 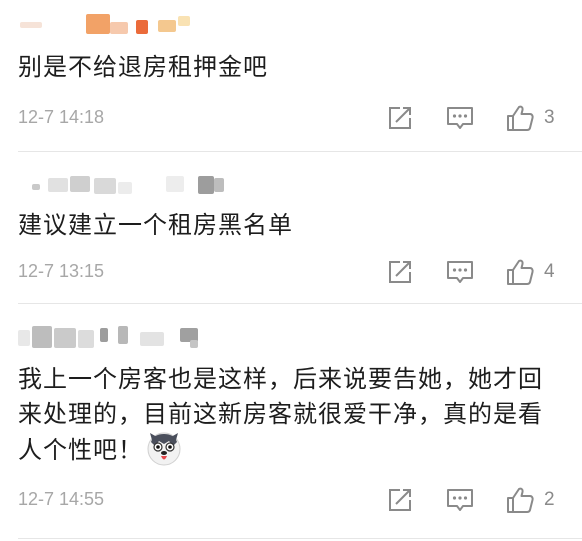 What do you see at coordinates (549, 117) in the screenshot?
I see `like-count: 3` at bounding box center [549, 117].